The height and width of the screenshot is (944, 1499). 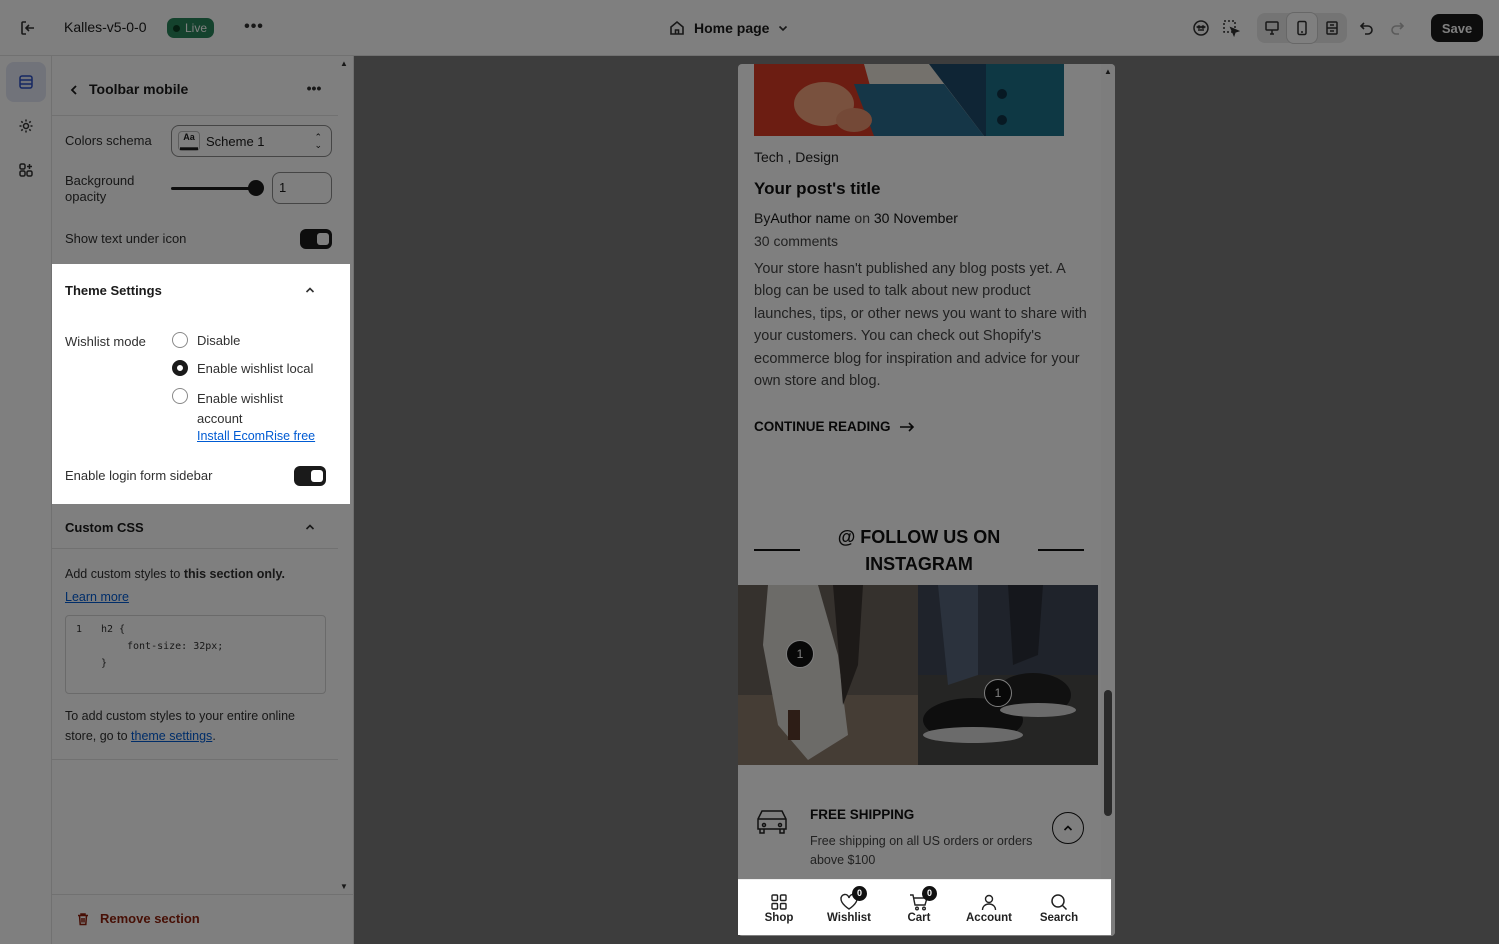 I want to click on search-icon, so click(x=1059, y=902).